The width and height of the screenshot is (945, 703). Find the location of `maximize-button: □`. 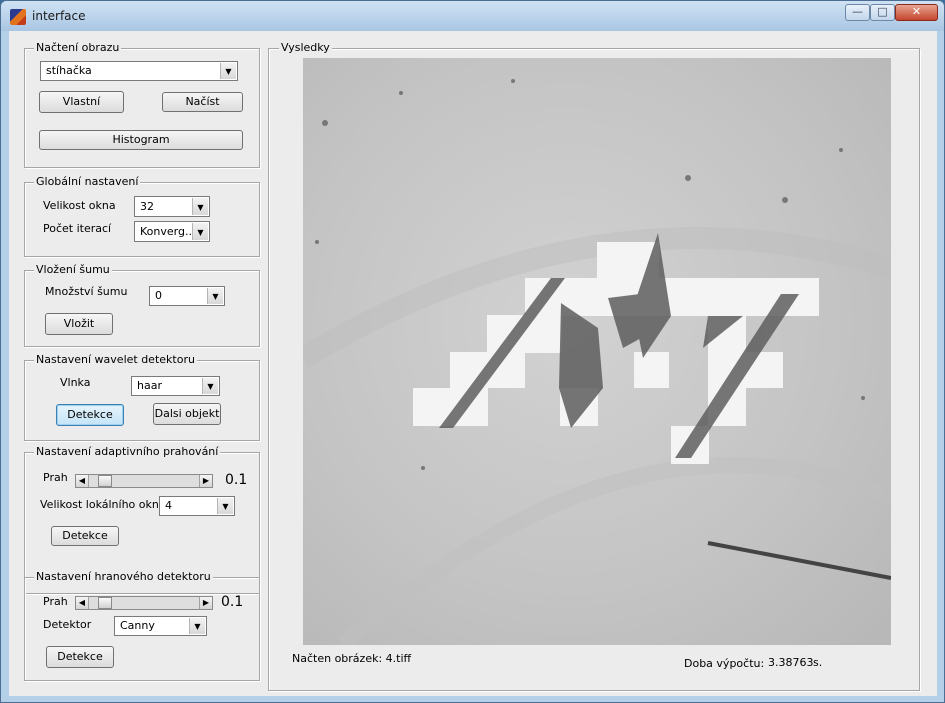

maximize-button: □ is located at coordinates (882, 12).